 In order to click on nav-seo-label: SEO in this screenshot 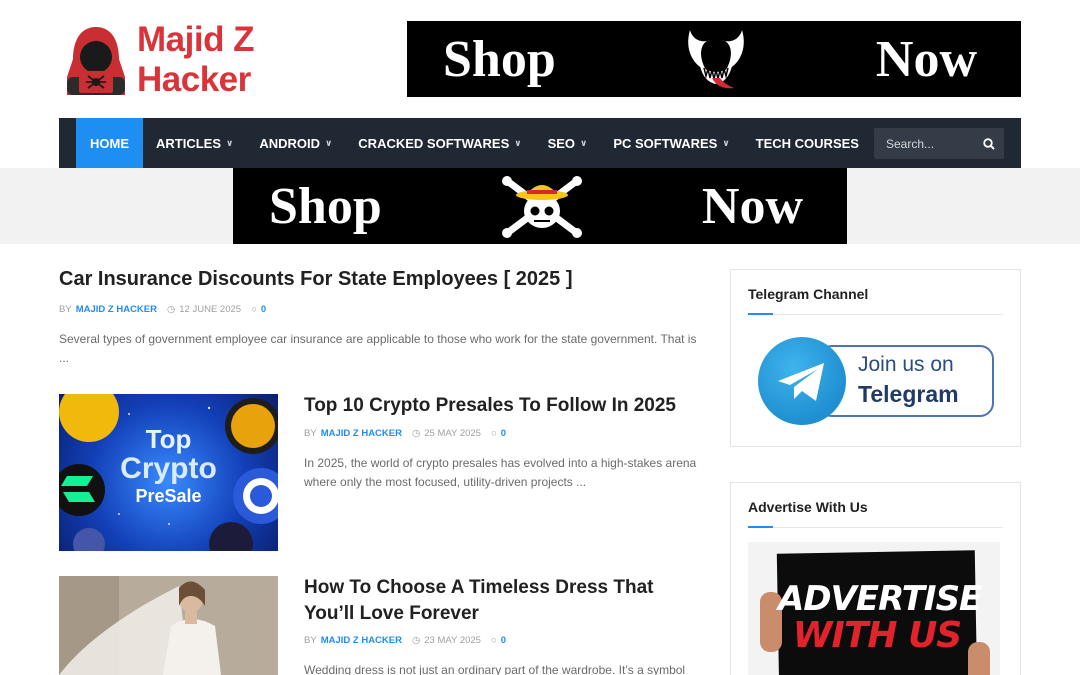, I will do `click(561, 143)`.